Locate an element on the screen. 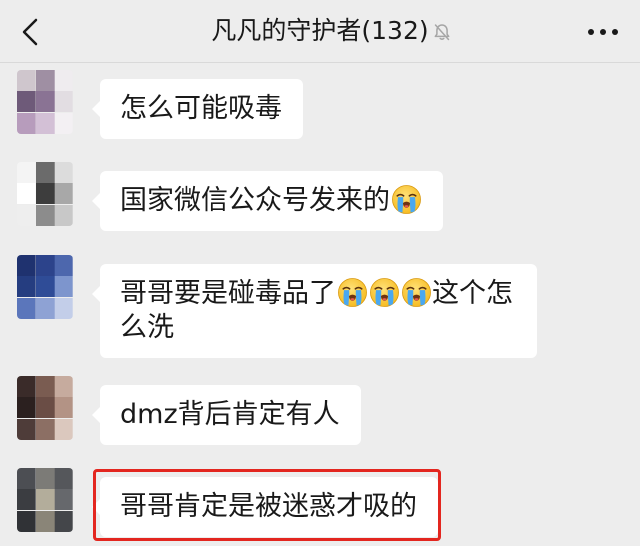 The image size is (640, 546). title-group: 凡凡的守护者(132) is located at coordinates (330, 31).